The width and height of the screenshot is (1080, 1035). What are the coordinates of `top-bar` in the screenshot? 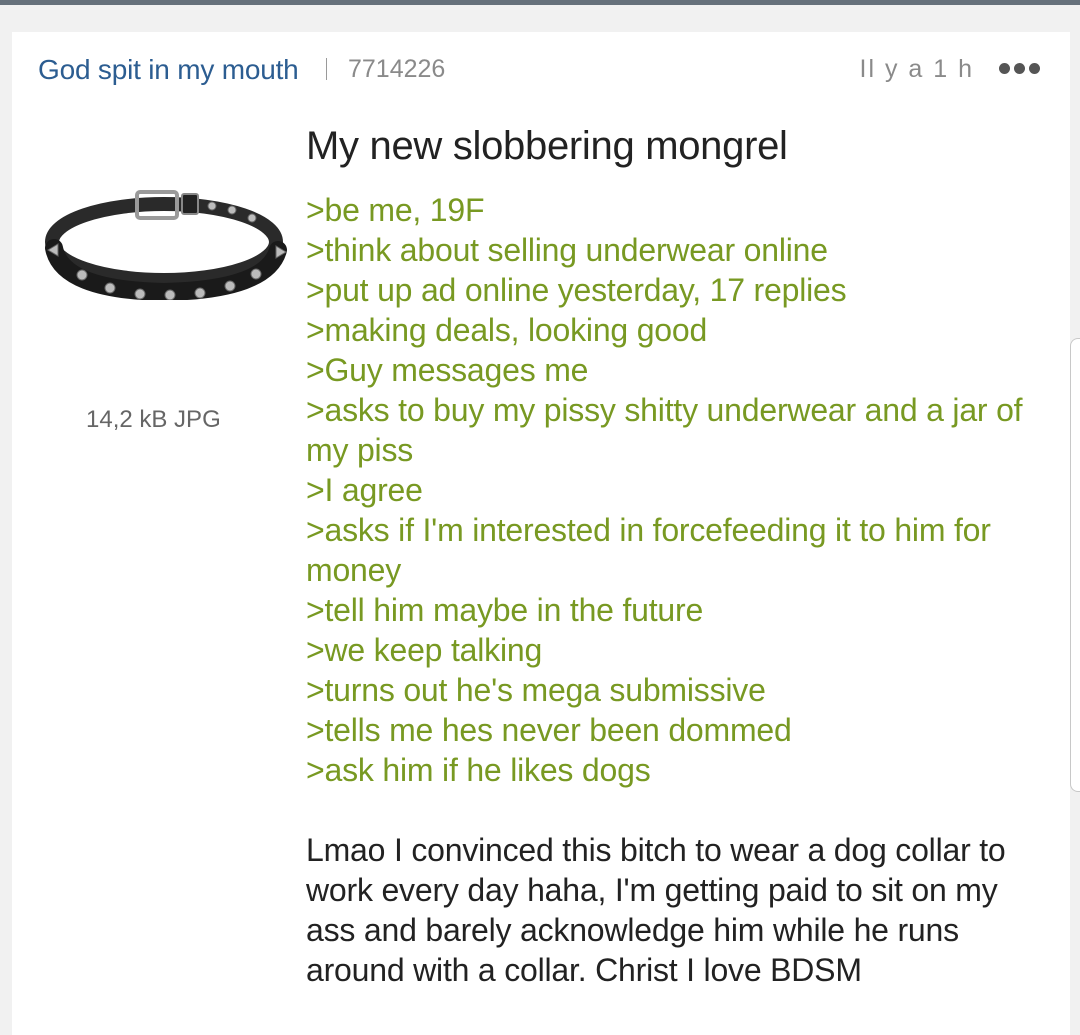 It's located at (540, 2).